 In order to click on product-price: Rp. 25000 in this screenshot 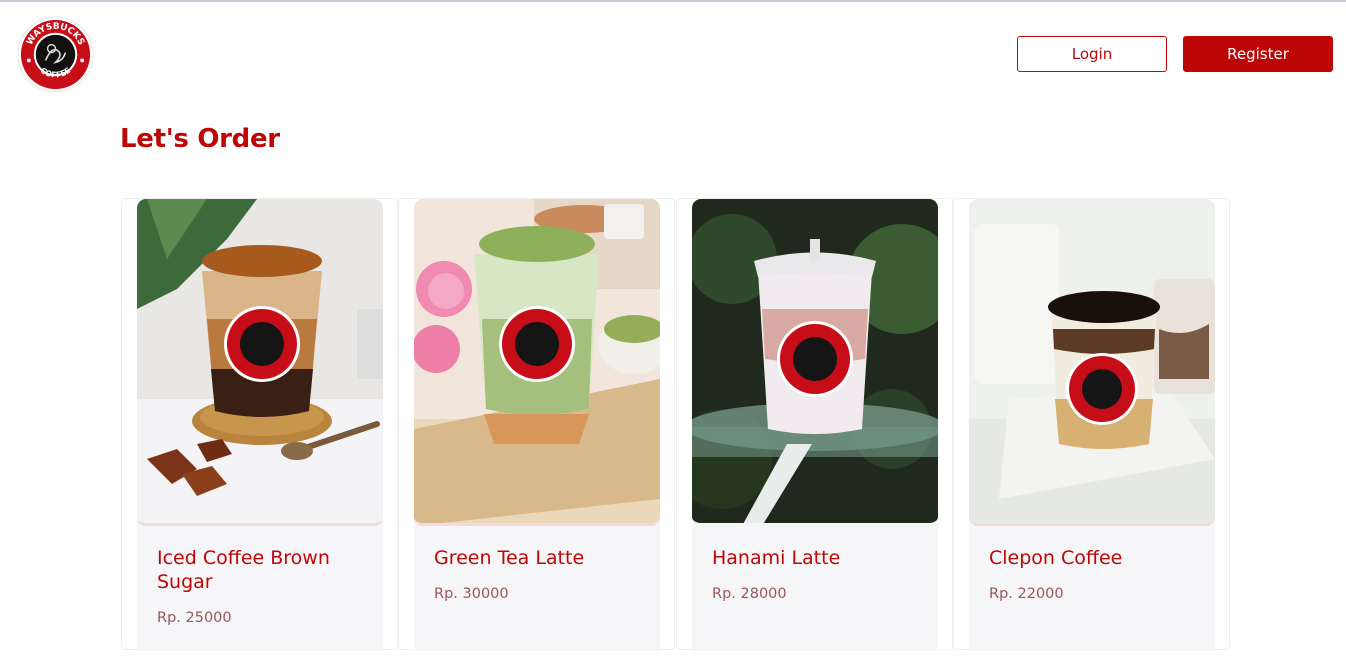, I will do `click(194, 618)`.